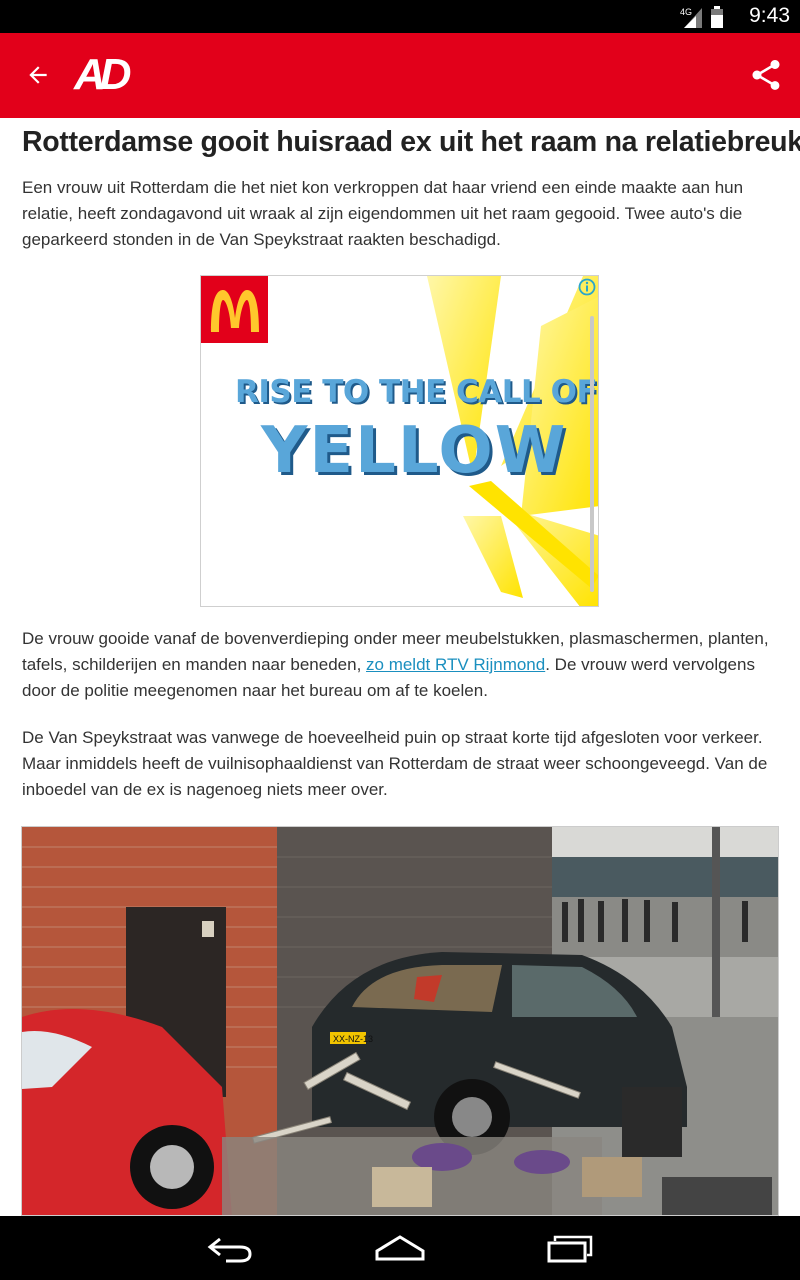  I want to click on ad-headline-line1: RISE TO THE CALL OF, so click(416, 392).